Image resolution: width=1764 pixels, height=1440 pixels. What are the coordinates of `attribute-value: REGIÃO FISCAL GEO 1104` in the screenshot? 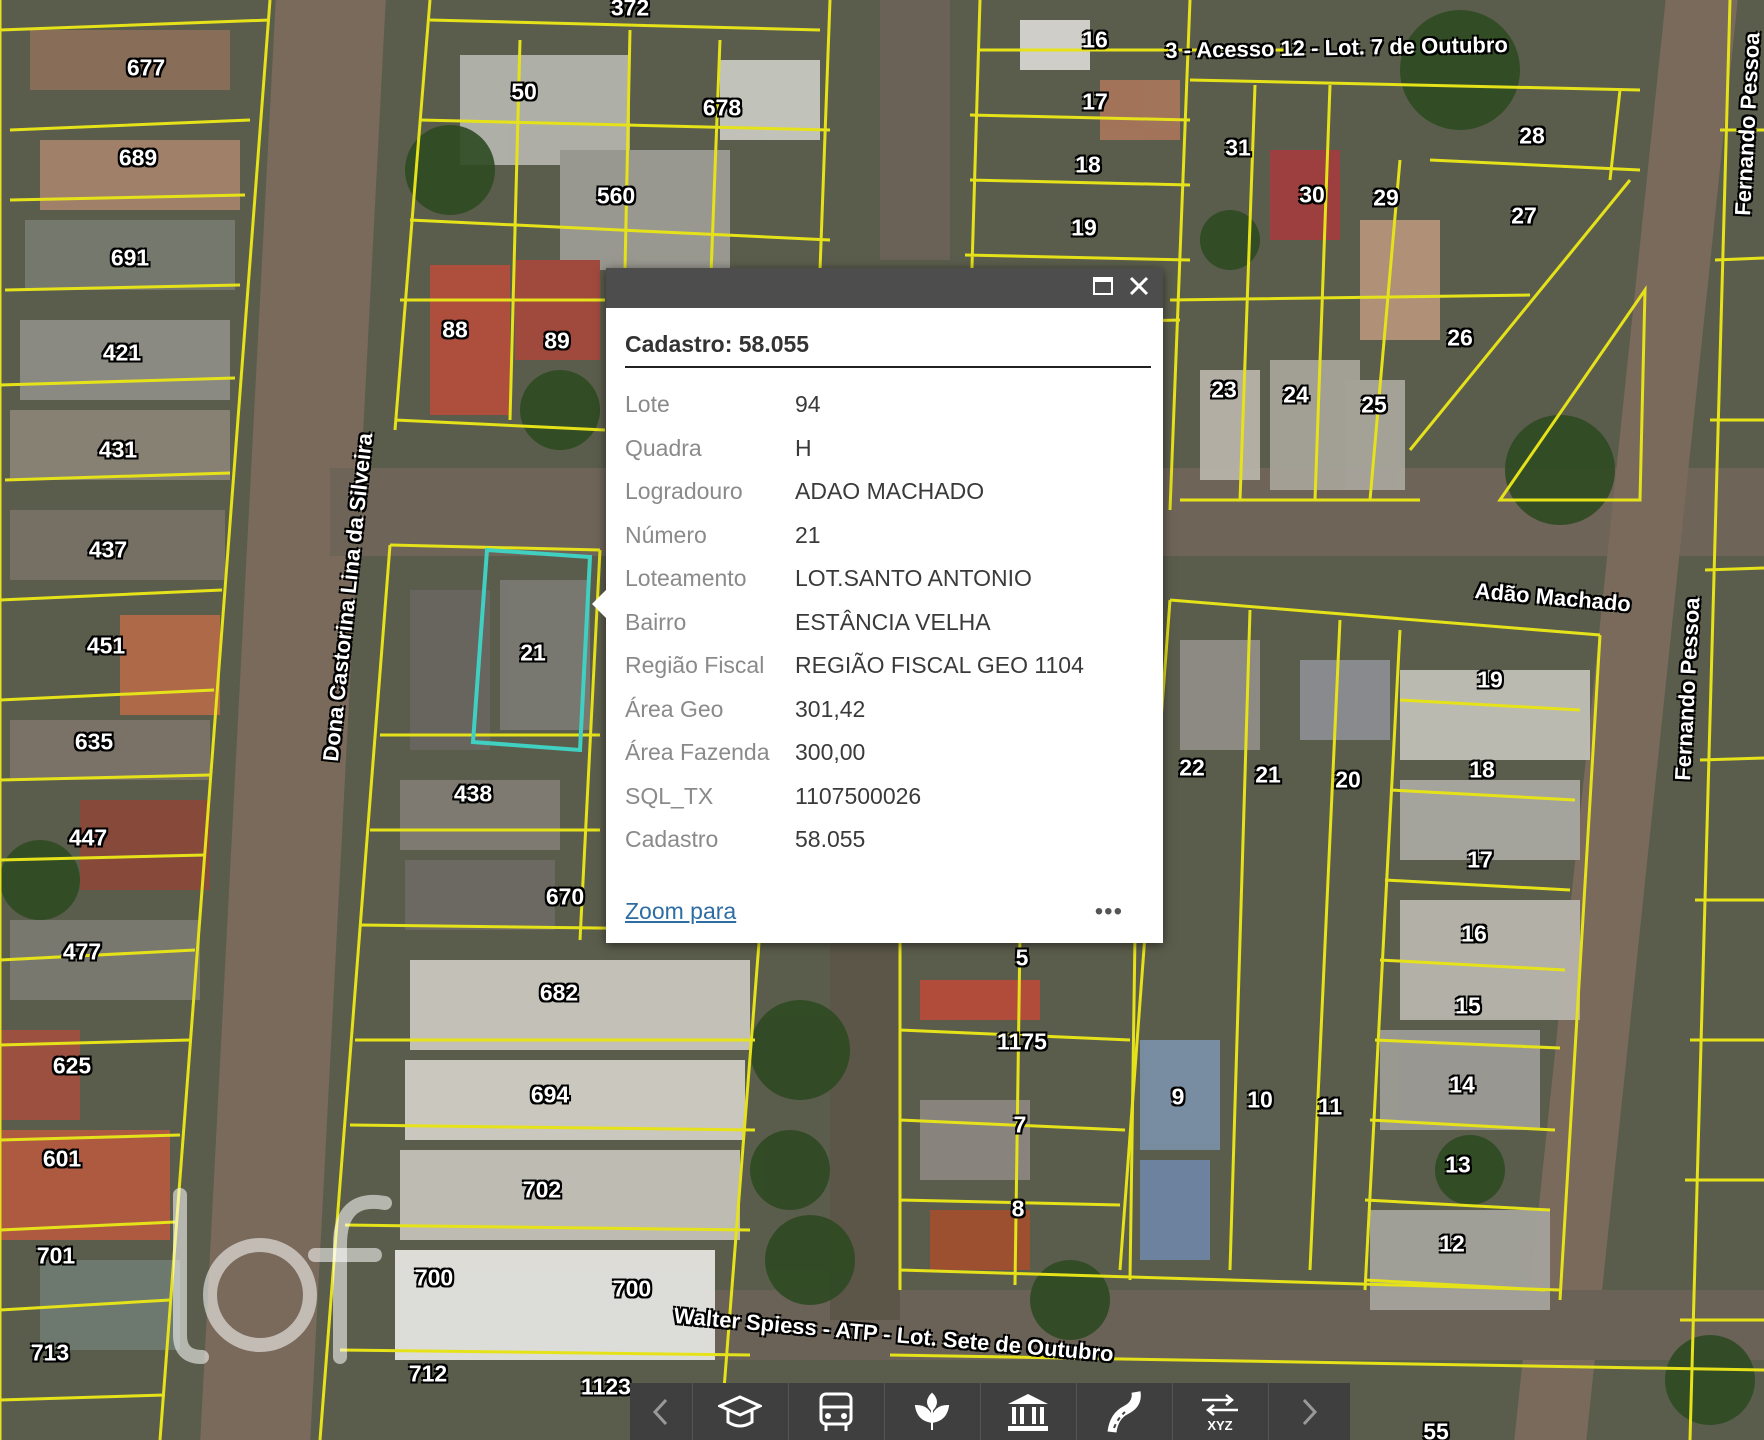 It's located at (939, 665).